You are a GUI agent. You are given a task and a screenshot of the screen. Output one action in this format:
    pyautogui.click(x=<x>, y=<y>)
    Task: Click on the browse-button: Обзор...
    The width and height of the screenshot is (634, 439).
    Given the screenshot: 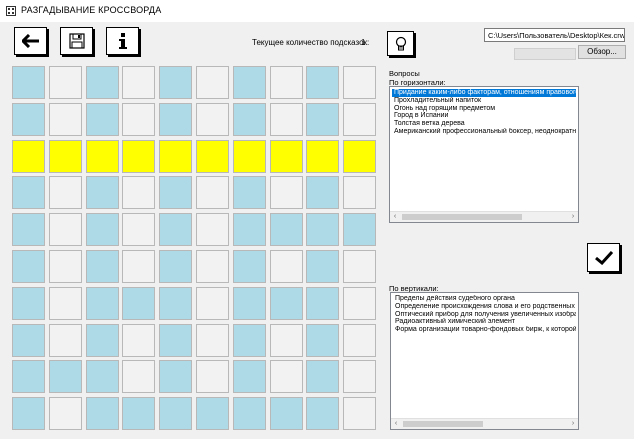 What is the action you would take?
    pyautogui.click(x=602, y=52)
    